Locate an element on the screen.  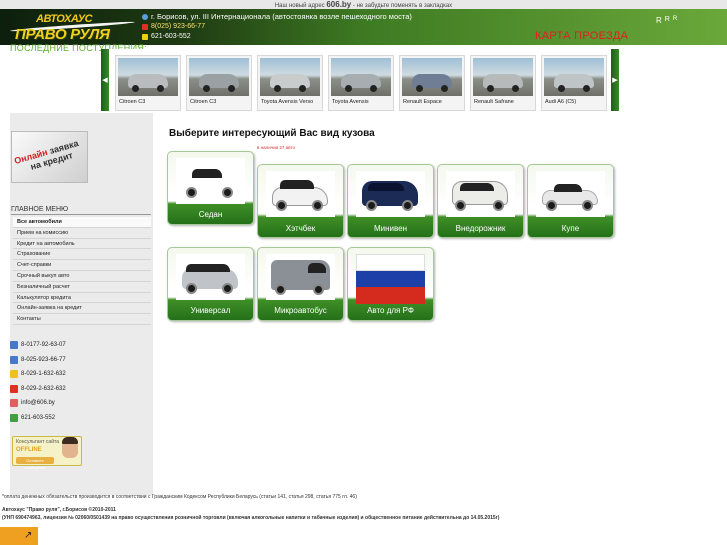
map-link: КАРТА ПРОЕЗДА is located at coordinates (581, 36).